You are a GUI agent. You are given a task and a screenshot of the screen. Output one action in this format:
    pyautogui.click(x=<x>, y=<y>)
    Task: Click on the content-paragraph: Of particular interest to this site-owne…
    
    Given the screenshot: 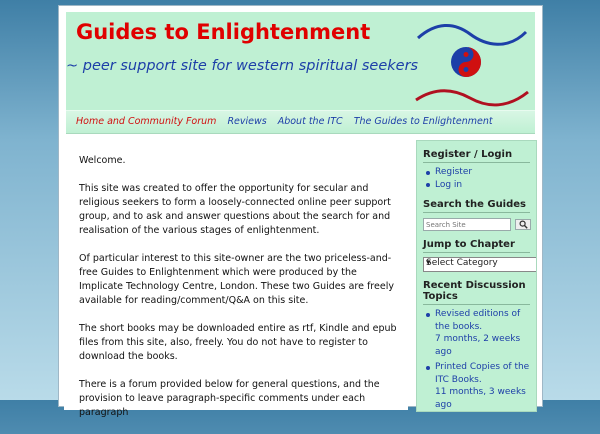 What is the action you would take?
    pyautogui.click(x=236, y=279)
    